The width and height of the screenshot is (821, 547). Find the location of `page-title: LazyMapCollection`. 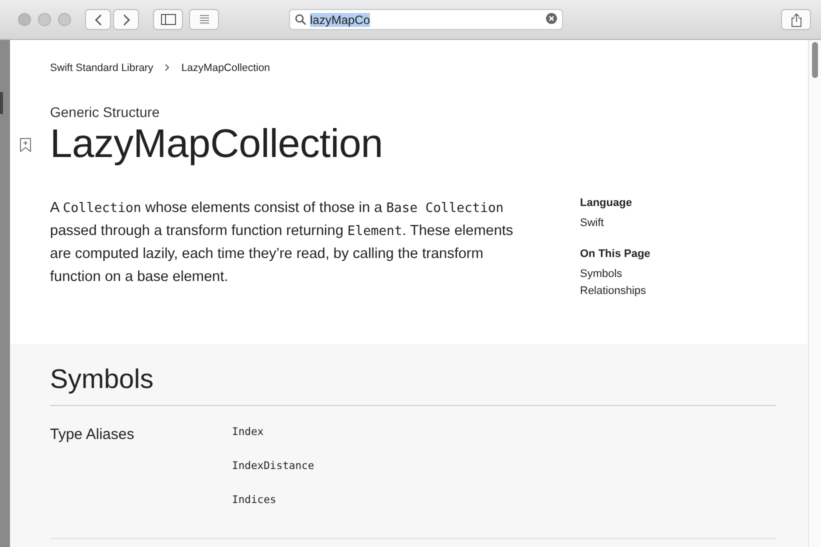

page-title: LazyMapCollection is located at coordinates (216, 144).